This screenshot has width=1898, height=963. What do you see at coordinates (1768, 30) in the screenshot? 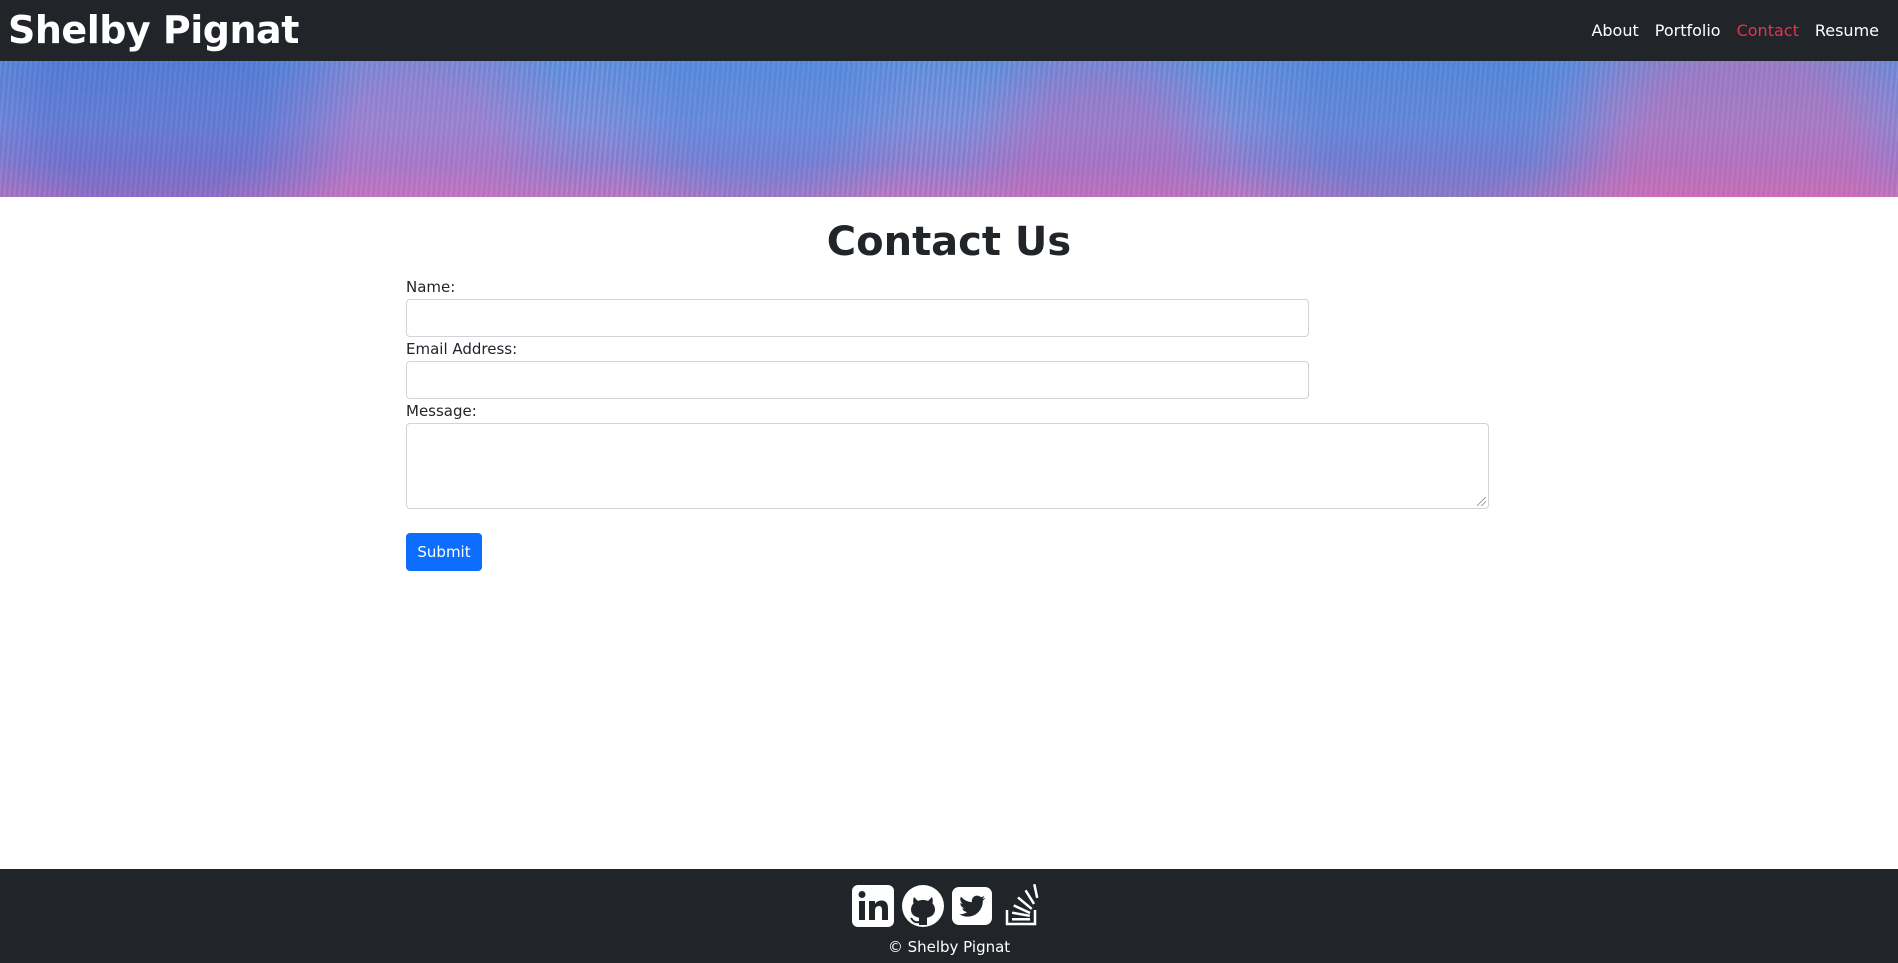
I see `nav-link-contact: Contact` at bounding box center [1768, 30].